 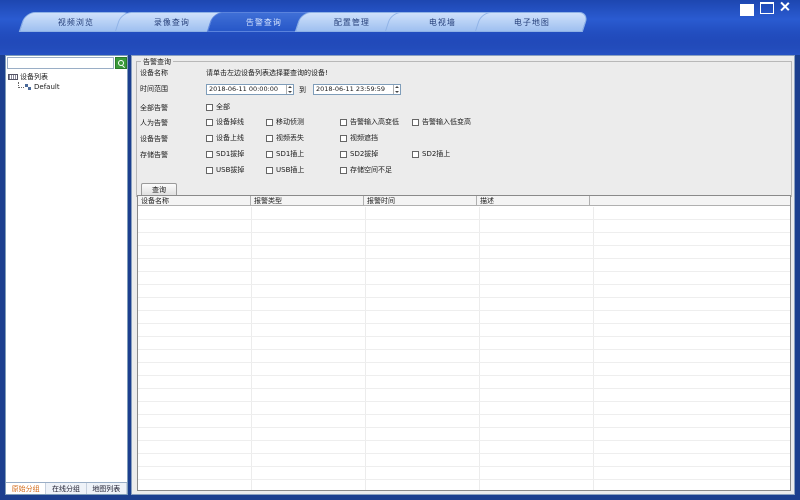 I want to click on minimize-button, so click(x=747, y=9).